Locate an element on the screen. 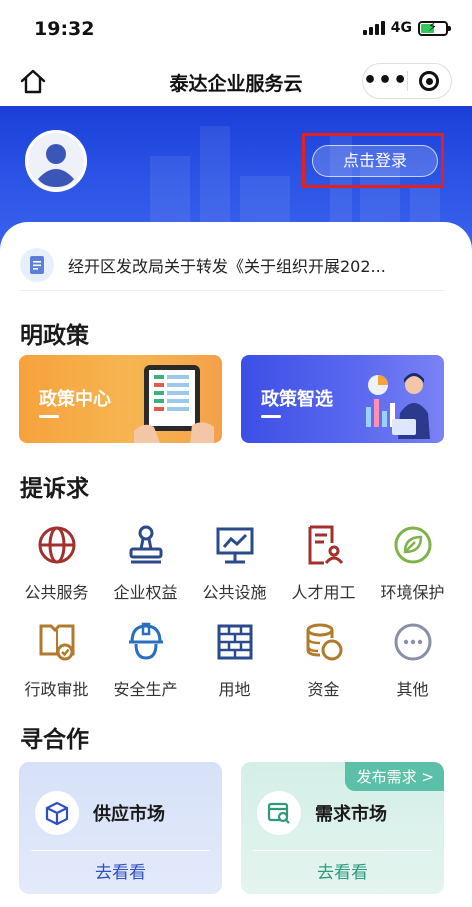  target-icon is located at coordinates (429, 81).